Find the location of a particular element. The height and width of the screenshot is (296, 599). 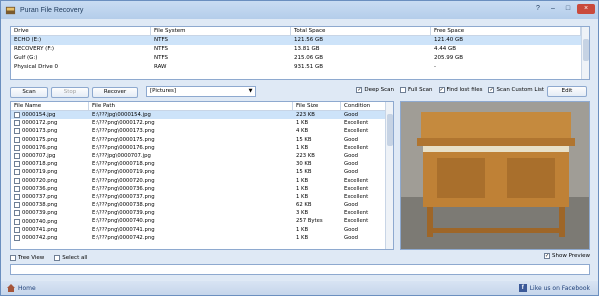

file-cell-size: 62 KB is located at coordinates (304, 205).